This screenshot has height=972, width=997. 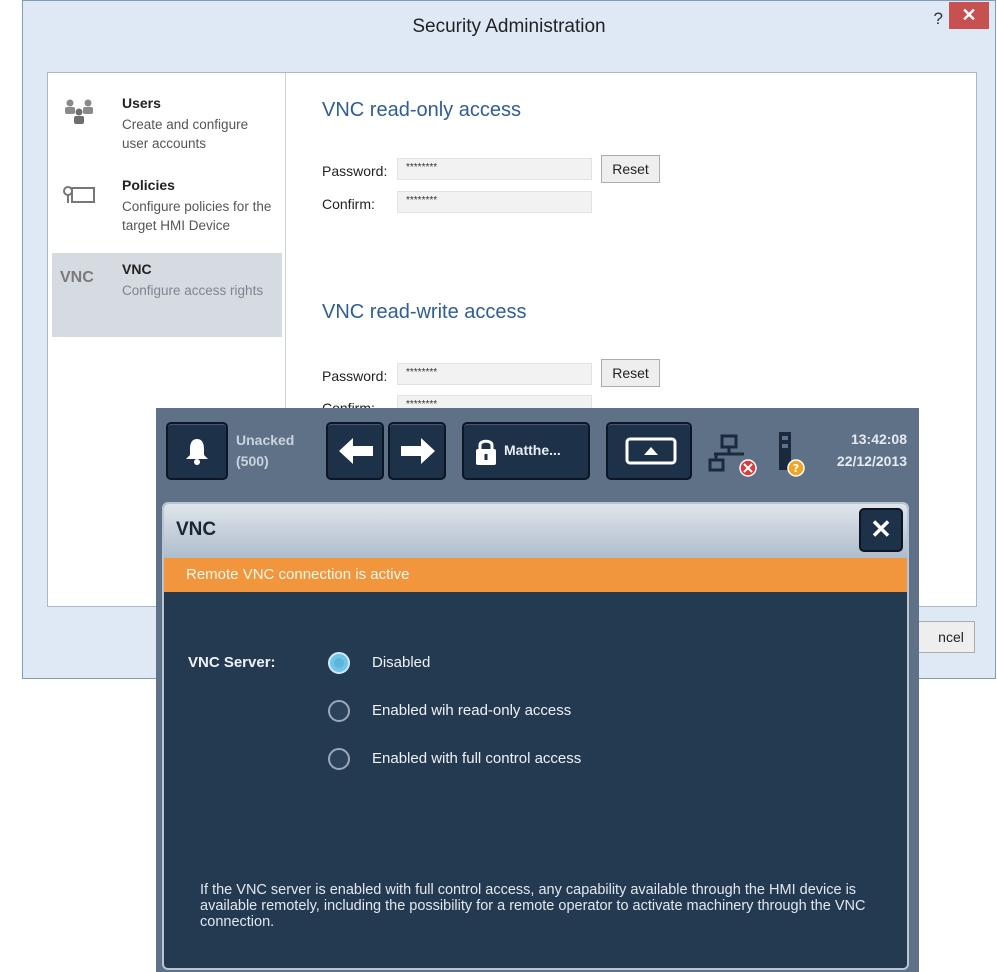 I want to click on device-warning-icon: ?, so click(x=792, y=456).